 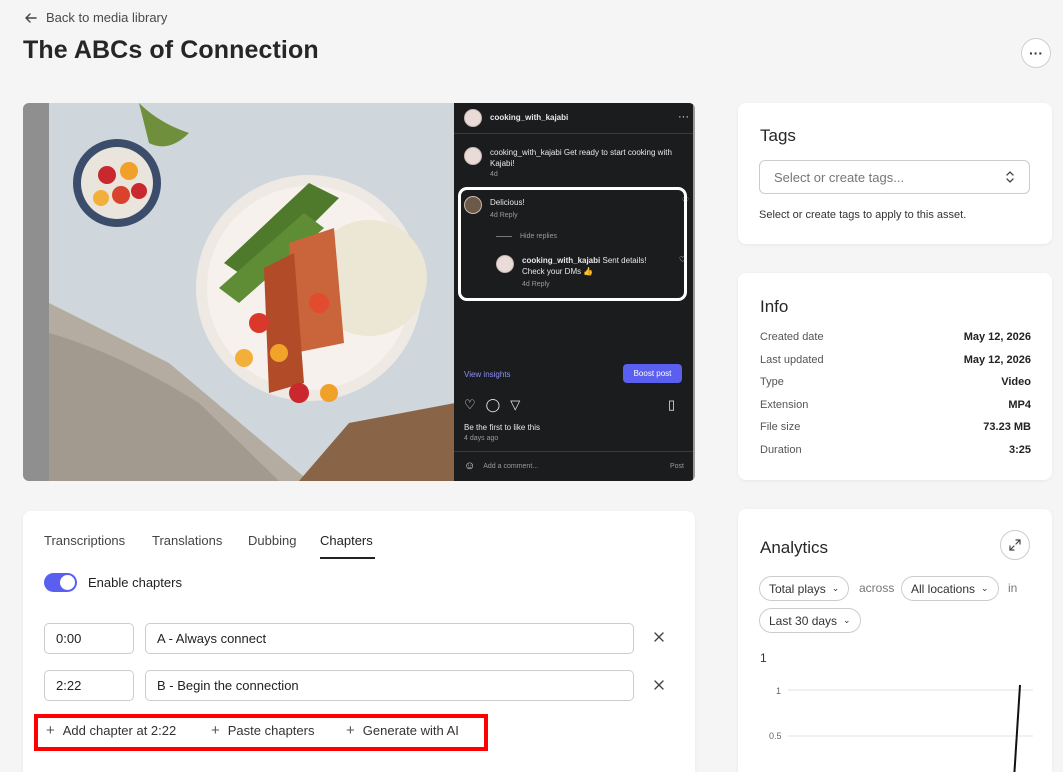 I want to click on tab-translations: Translations, so click(x=187, y=540).